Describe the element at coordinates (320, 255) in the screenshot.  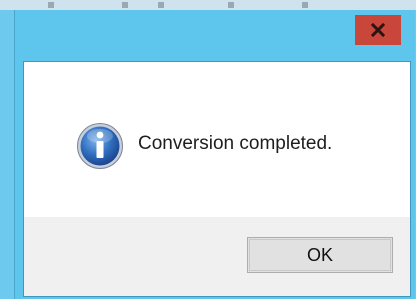
I see `ok-button: OK` at that location.